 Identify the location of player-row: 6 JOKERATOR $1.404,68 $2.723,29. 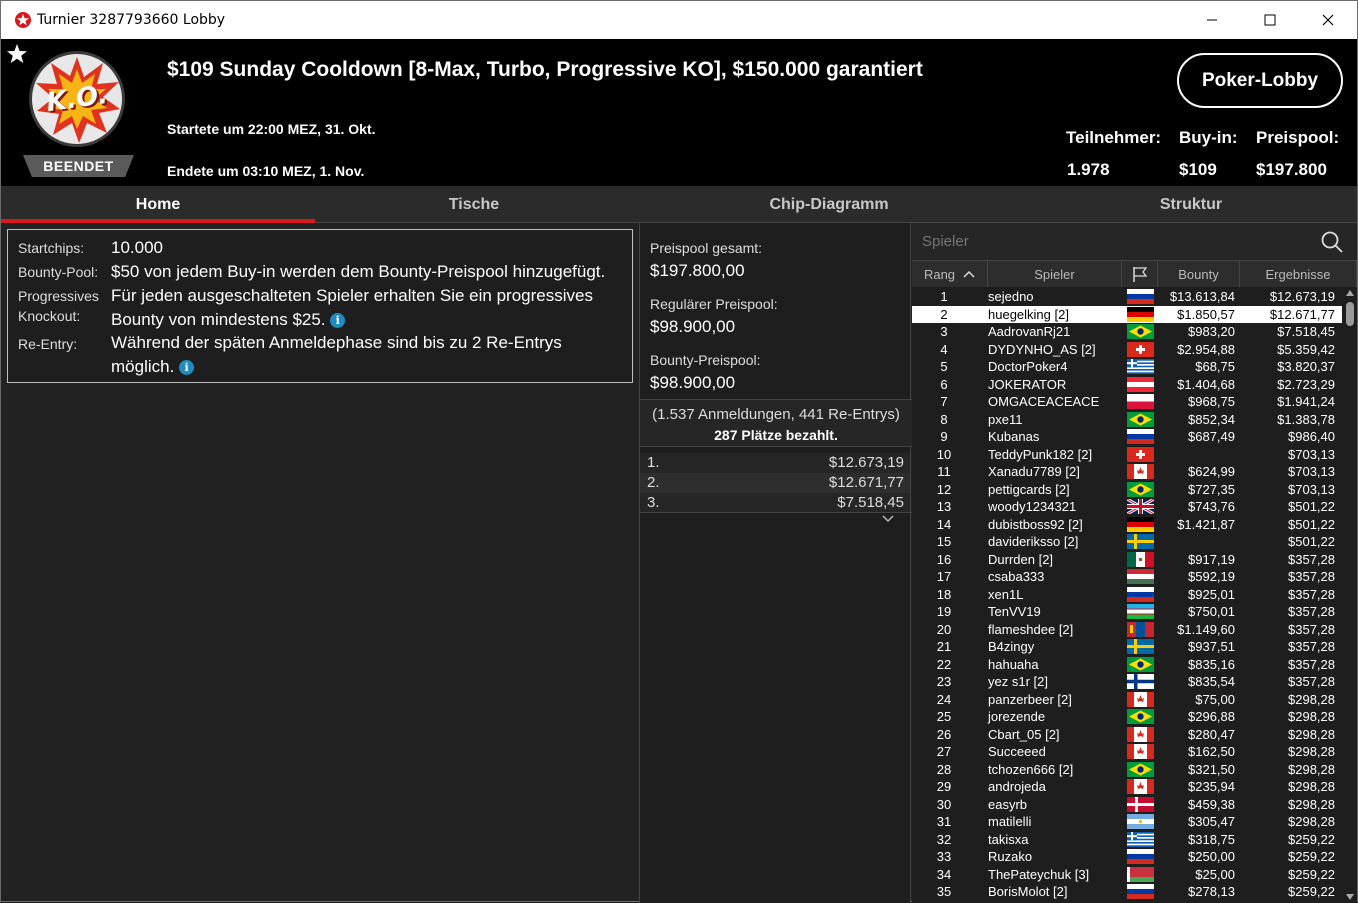
(1127, 385).